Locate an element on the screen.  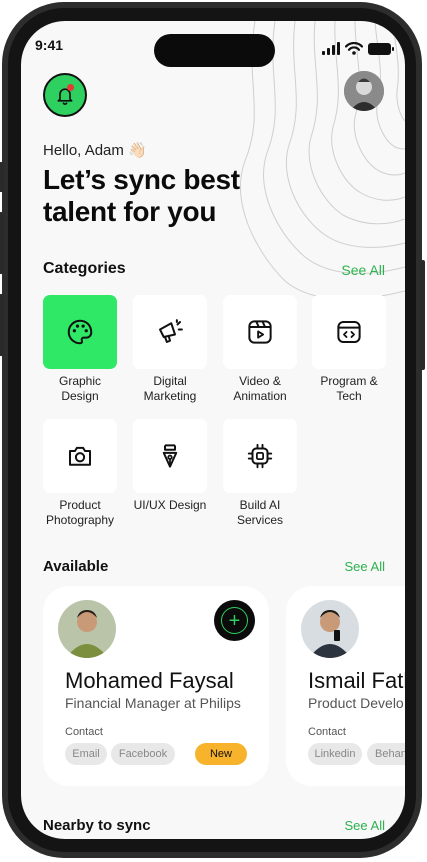
battery-icon is located at coordinates (381, 49).